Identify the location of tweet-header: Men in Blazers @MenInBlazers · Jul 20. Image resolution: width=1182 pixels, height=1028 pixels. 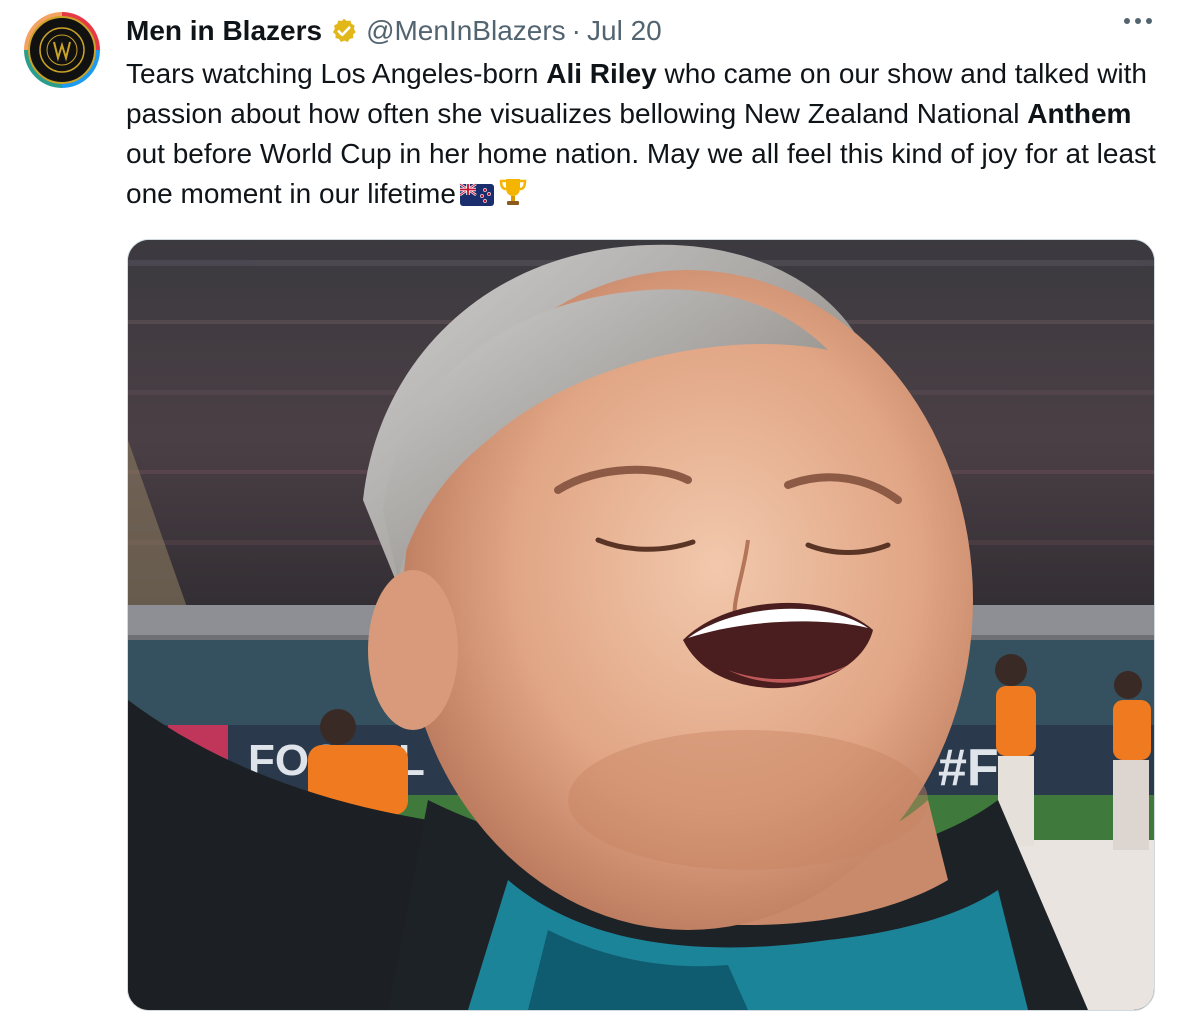
(394, 31).